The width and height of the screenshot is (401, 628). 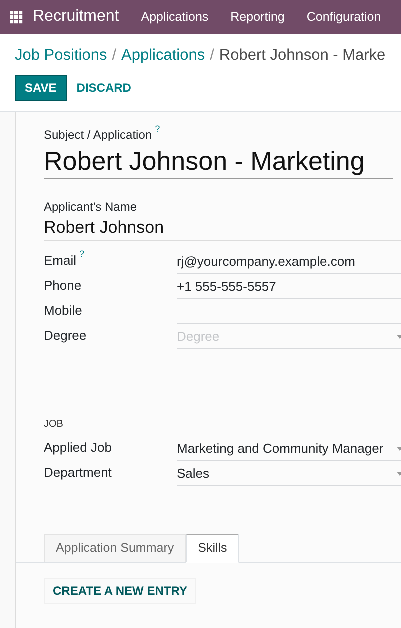 What do you see at coordinates (78, 447) in the screenshot?
I see `field-label: Applied Job` at bounding box center [78, 447].